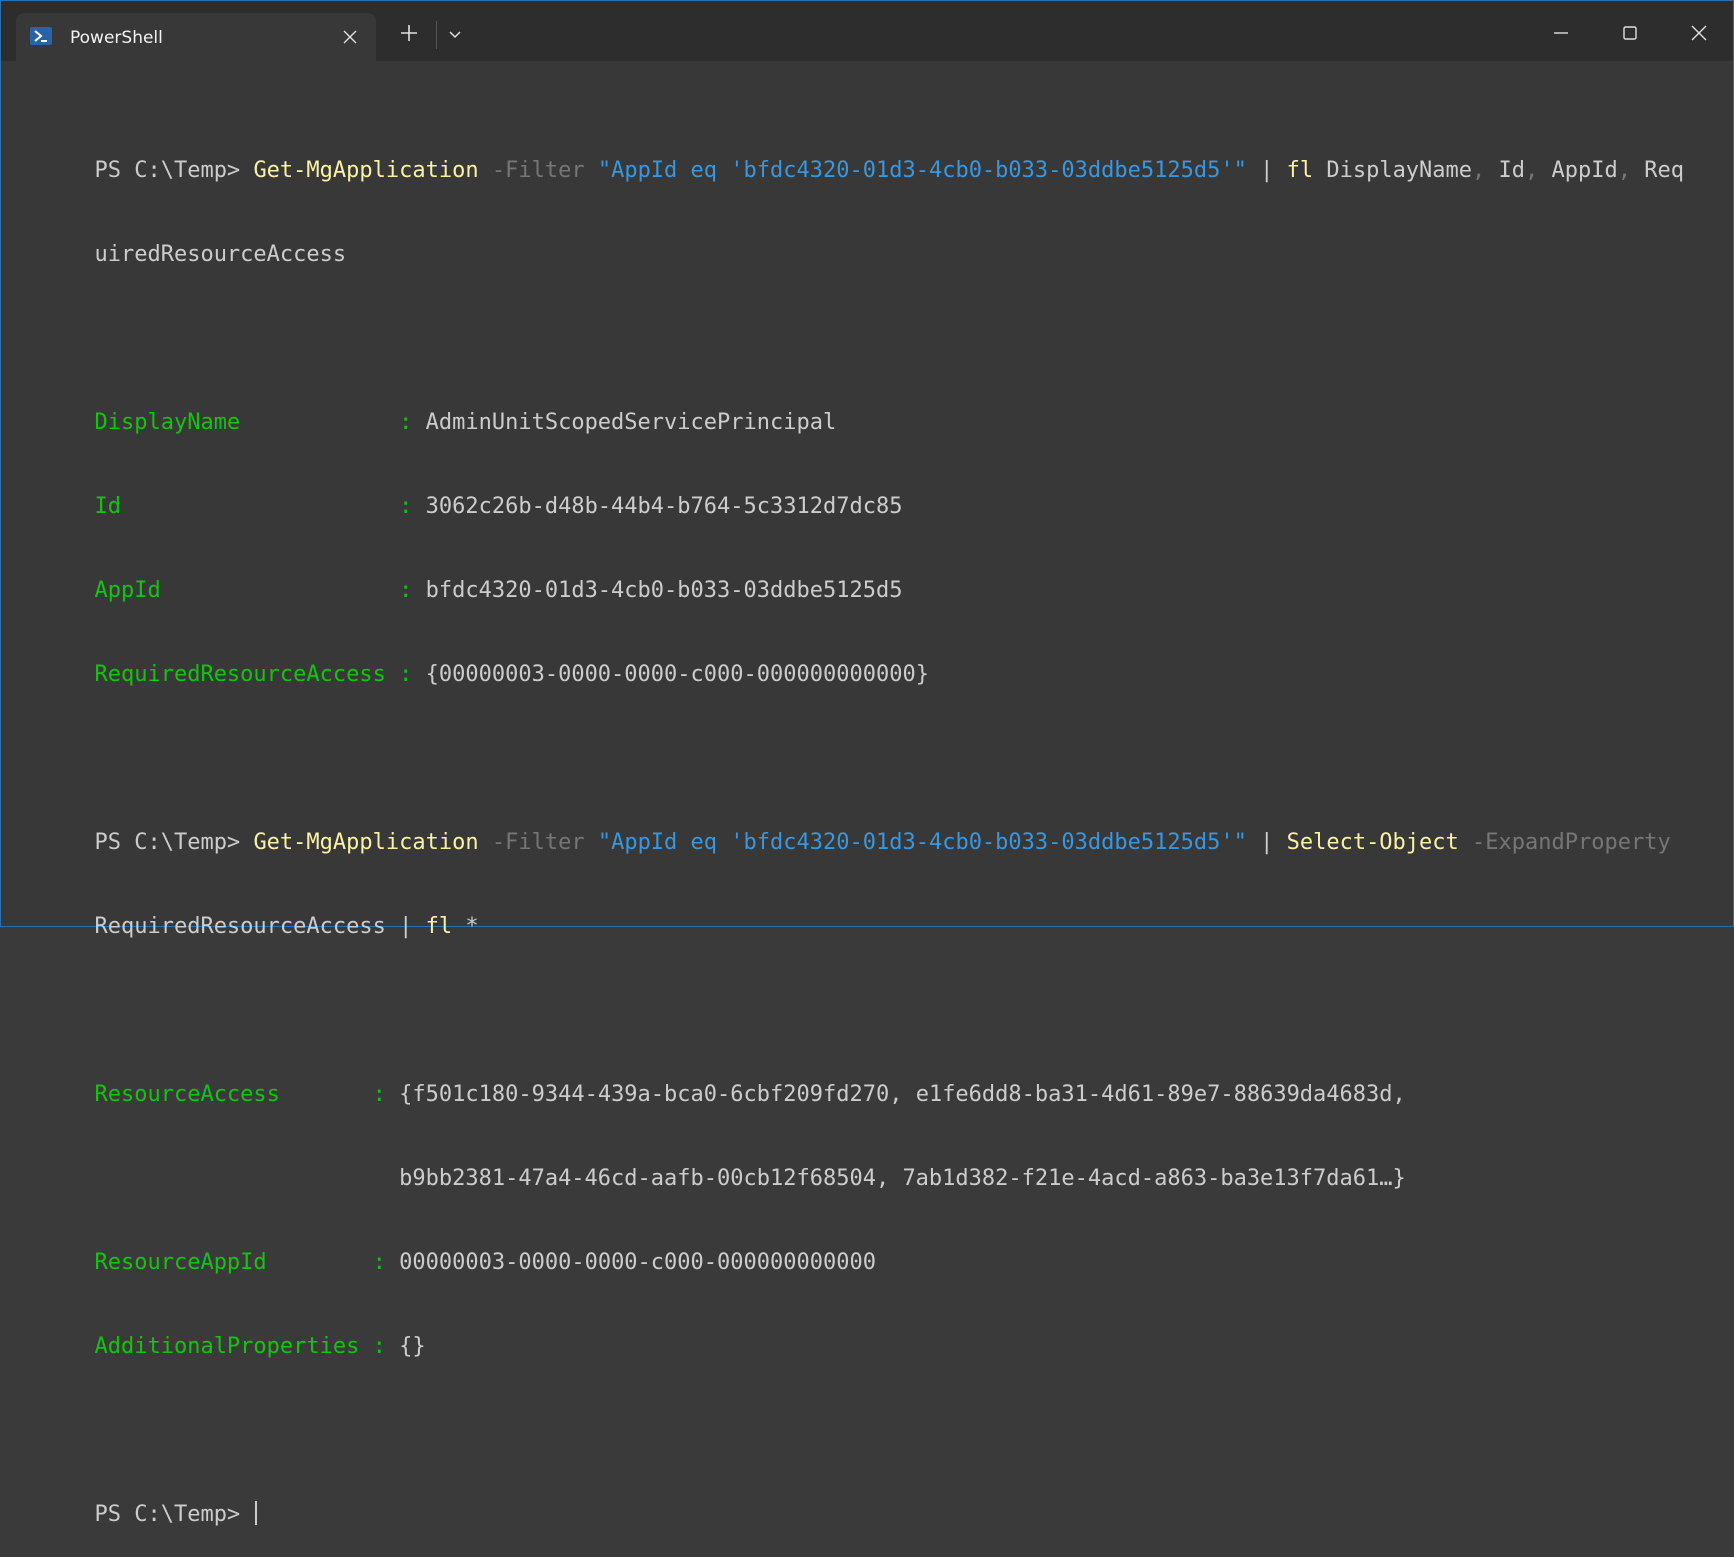 The width and height of the screenshot is (1734, 1557). Describe the element at coordinates (409, 33) in the screenshot. I see `new-tab-icon` at that location.